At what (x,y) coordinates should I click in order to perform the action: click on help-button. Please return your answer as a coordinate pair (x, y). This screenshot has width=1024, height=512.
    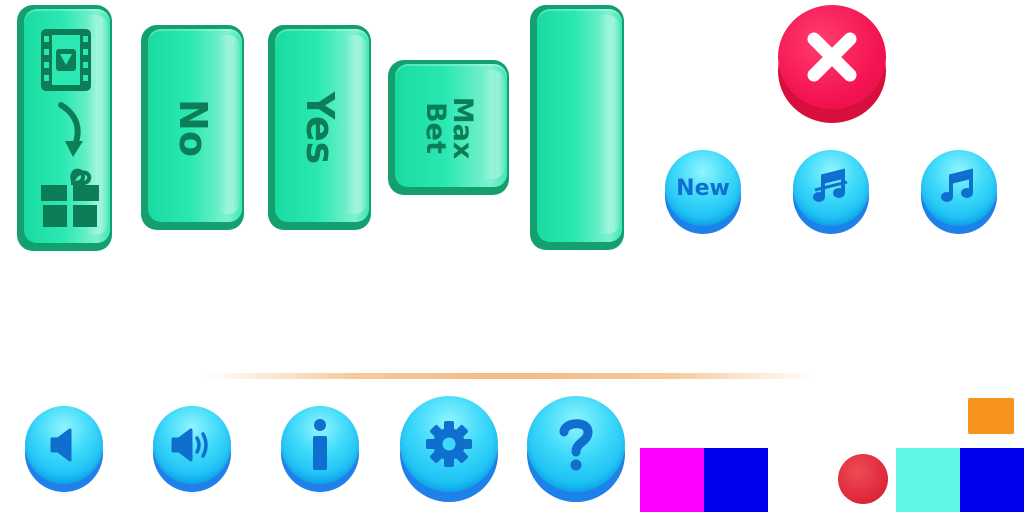
    Looking at the image, I should click on (576, 449).